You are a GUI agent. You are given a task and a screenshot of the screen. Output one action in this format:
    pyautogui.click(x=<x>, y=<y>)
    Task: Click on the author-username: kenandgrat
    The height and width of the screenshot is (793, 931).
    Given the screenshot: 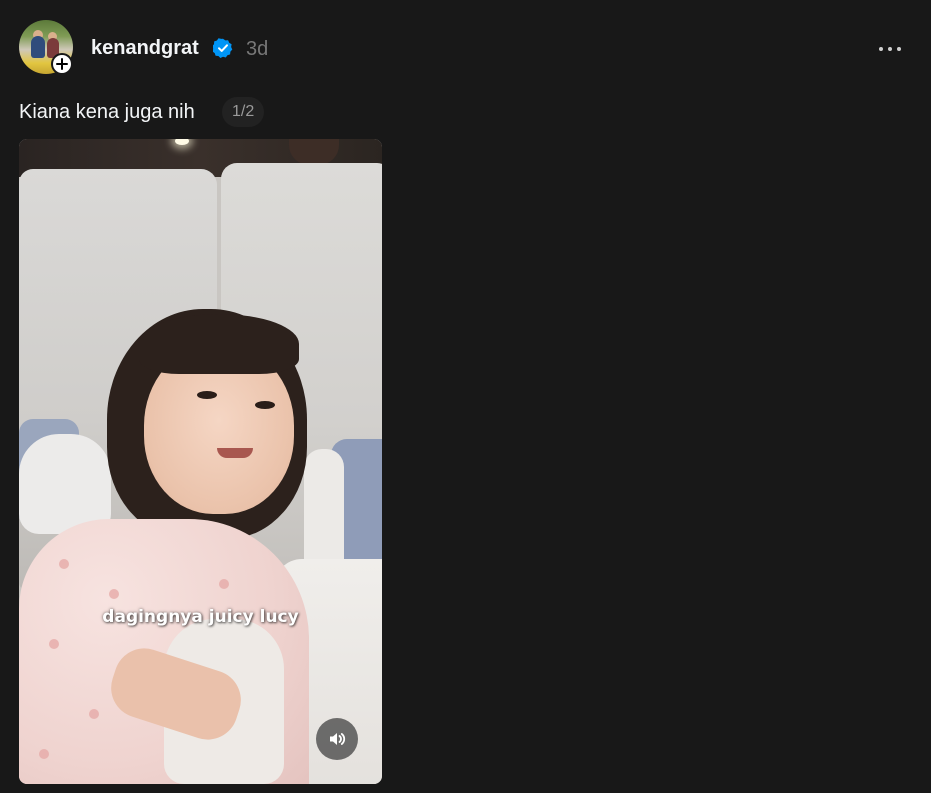 What is the action you would take?
    pyautogui.click(x=145, y=48)
    